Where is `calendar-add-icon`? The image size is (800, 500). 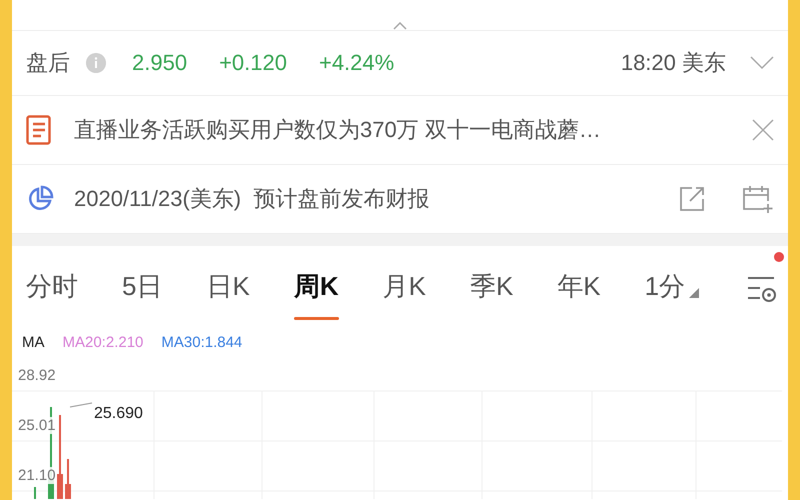
calendar-add-icon is located at coordinates (758, 199).